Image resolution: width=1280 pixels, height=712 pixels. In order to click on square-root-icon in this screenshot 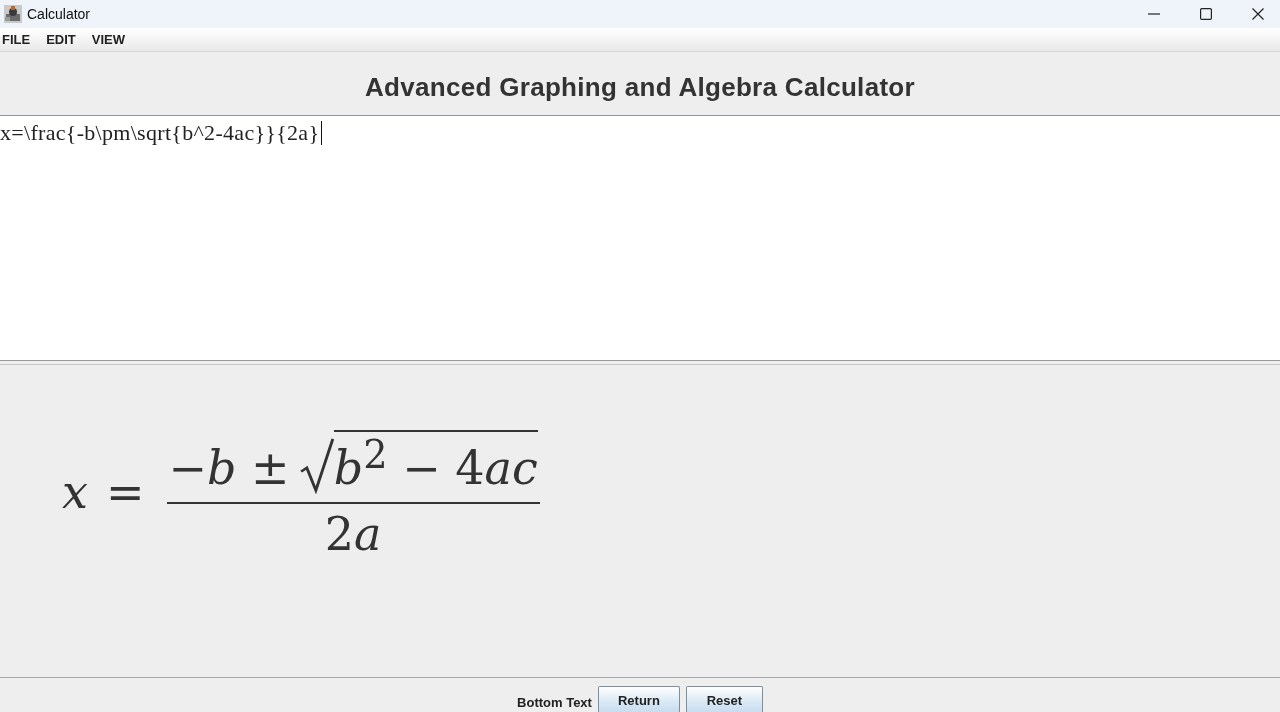, I will do `click(316, 465)`.